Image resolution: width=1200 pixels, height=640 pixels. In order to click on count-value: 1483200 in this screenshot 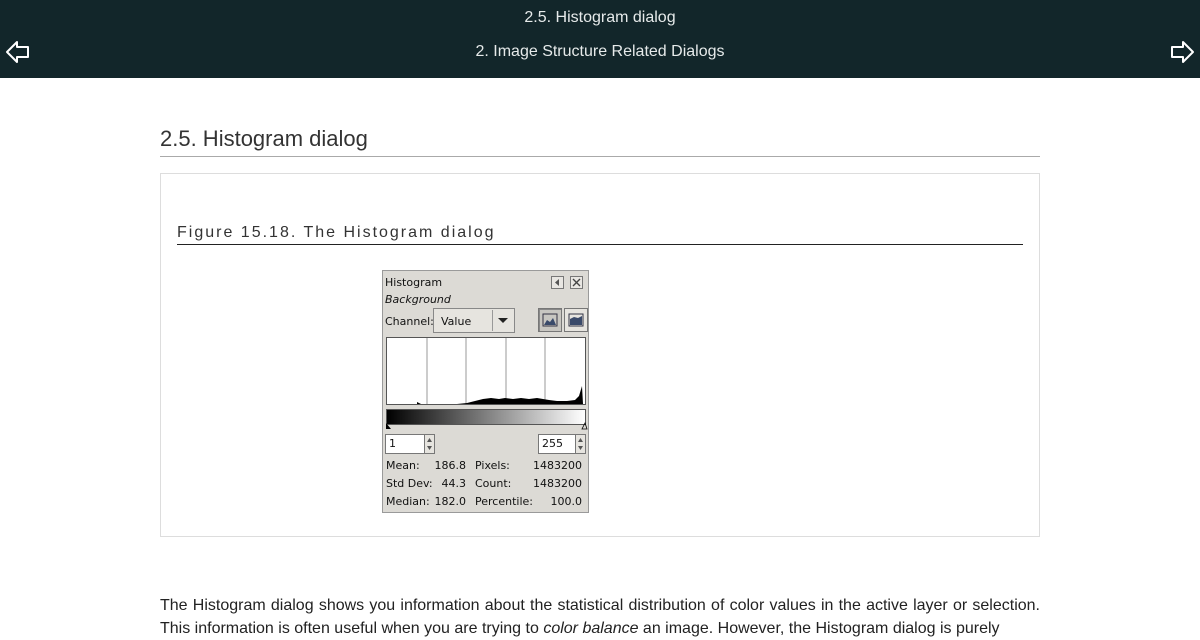, I will do `click(557, 483)`.